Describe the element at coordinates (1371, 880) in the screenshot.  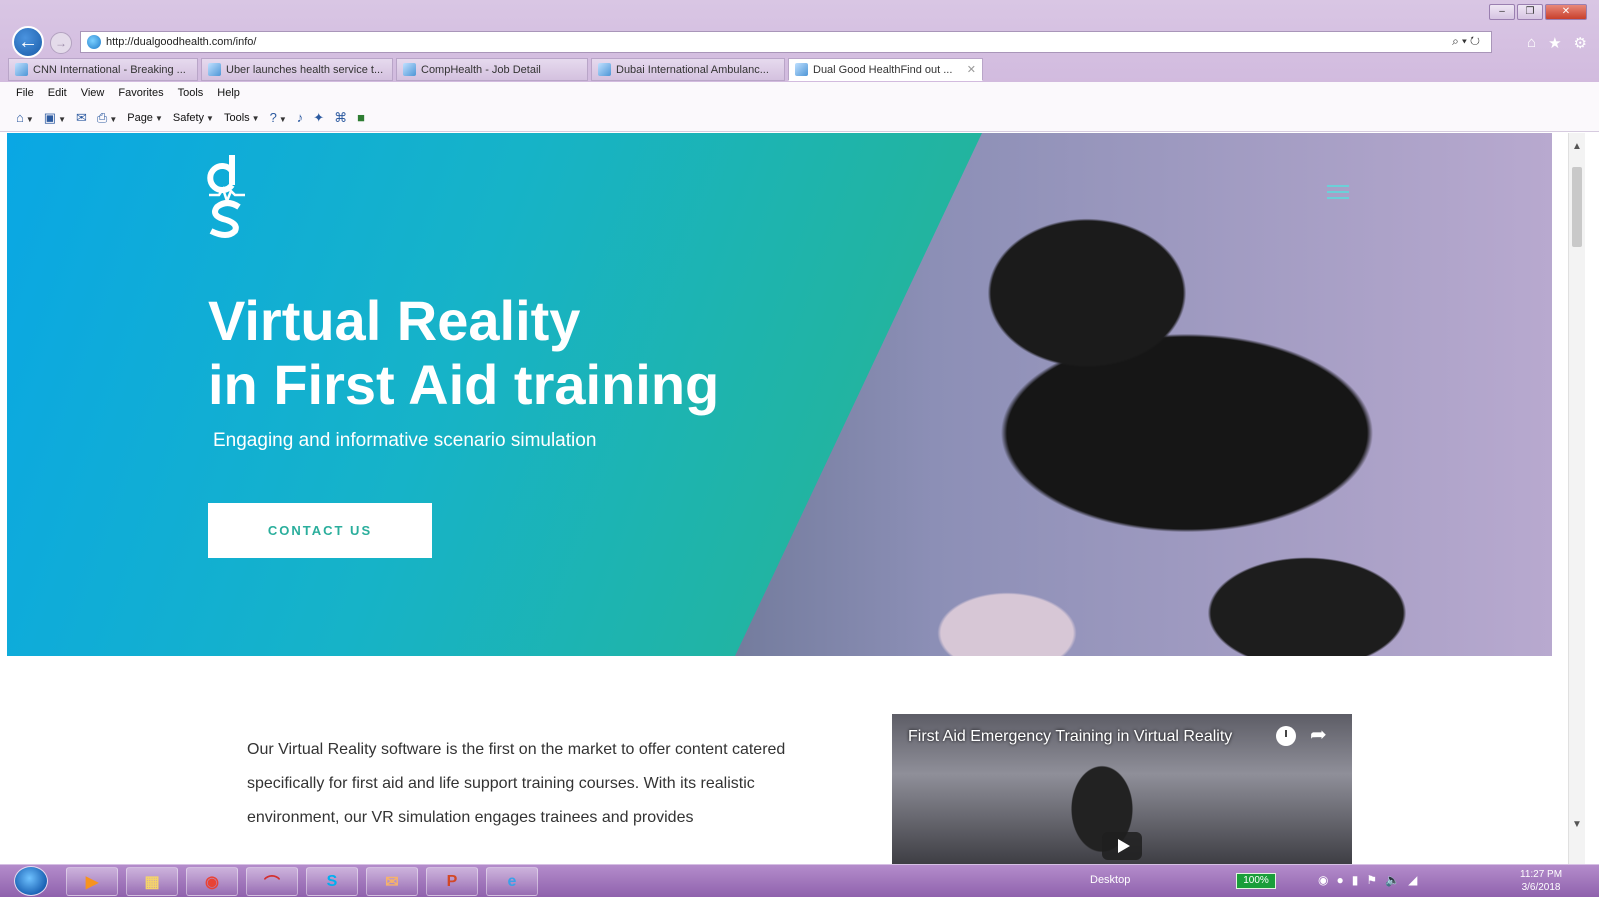
I see `tray-flag-icon: ⚑` at that location.